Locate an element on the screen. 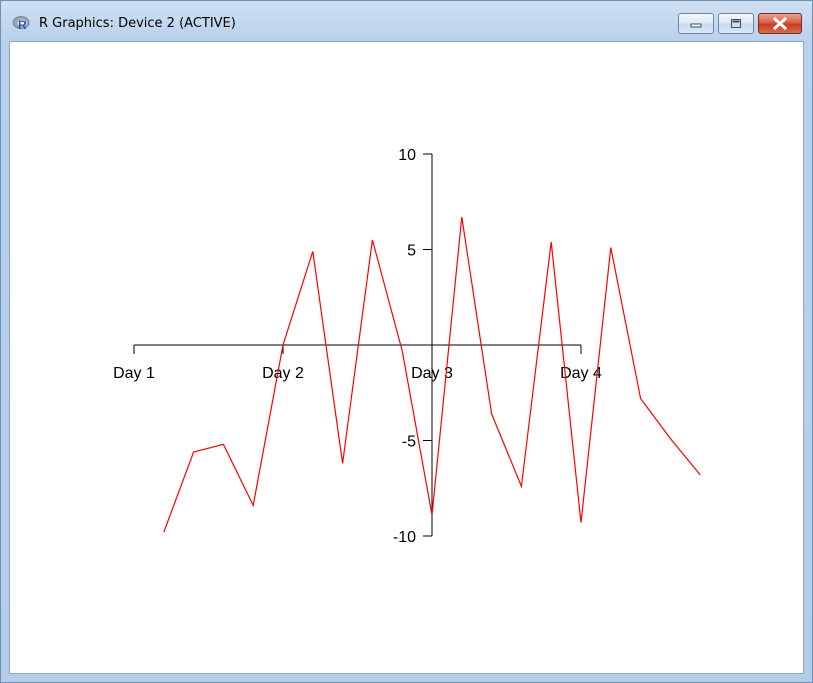 The image size is (813, 683). title-bar: R R Graphics: Device 2 (ACTIVE) is located at coordinates (406, 21).